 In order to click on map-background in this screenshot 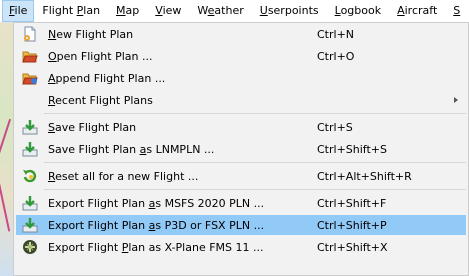, I will do `click(6, 149)`.